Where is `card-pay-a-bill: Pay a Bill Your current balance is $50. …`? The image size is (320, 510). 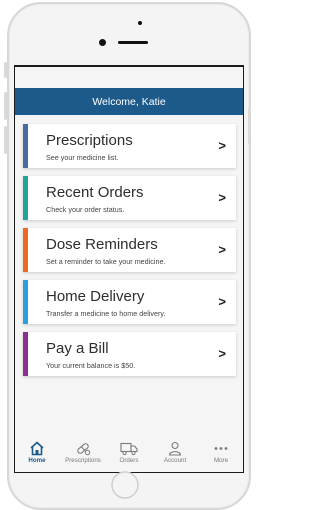 card-pay-a-bill: Pay a Bill Your current balance is $50. … is located at coordinates (129, 354).